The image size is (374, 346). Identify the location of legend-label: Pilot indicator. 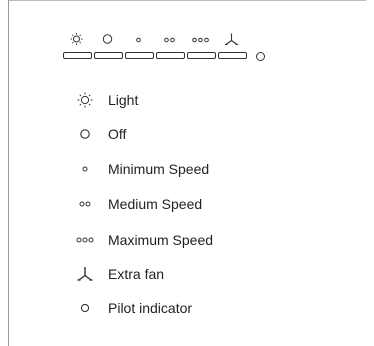
(150, 308).